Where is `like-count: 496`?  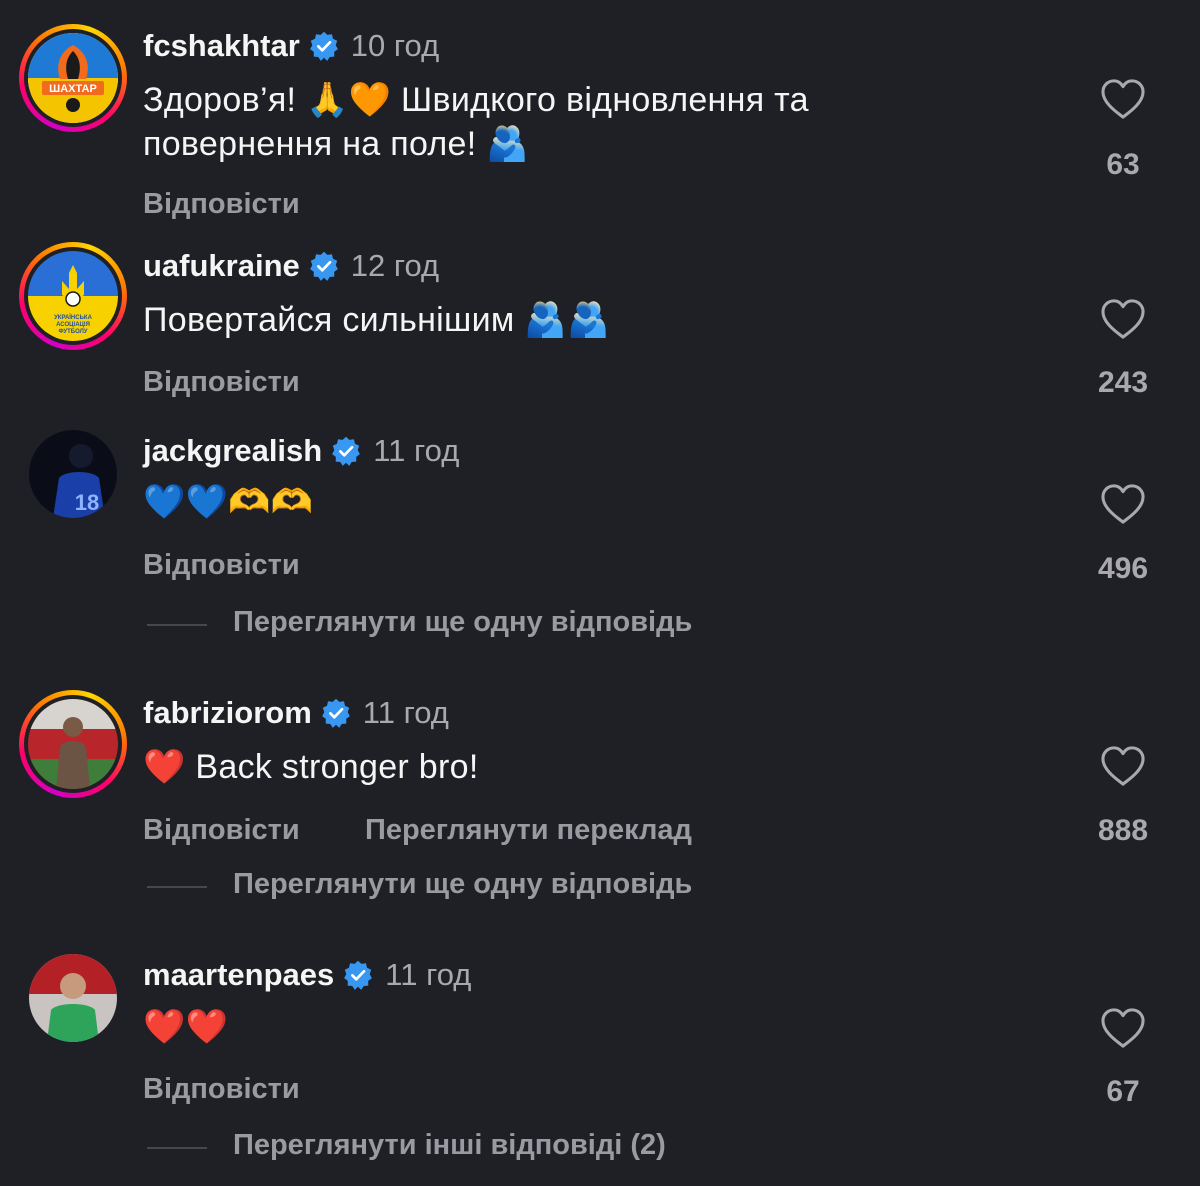 like-count: 496 is located at coordinates (1123, 568).